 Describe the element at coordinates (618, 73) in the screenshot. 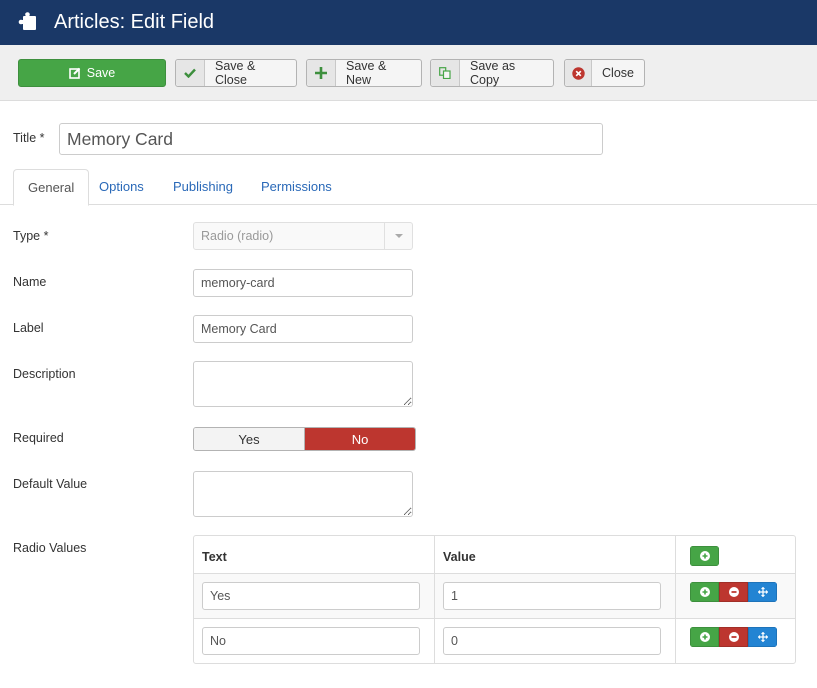

I see `close-label: Close` at that location.